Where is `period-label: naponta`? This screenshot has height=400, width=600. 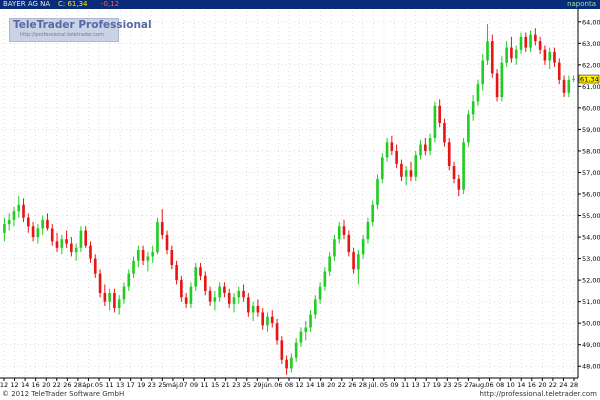
period-label: naponta is located at coordinates (581, 4).